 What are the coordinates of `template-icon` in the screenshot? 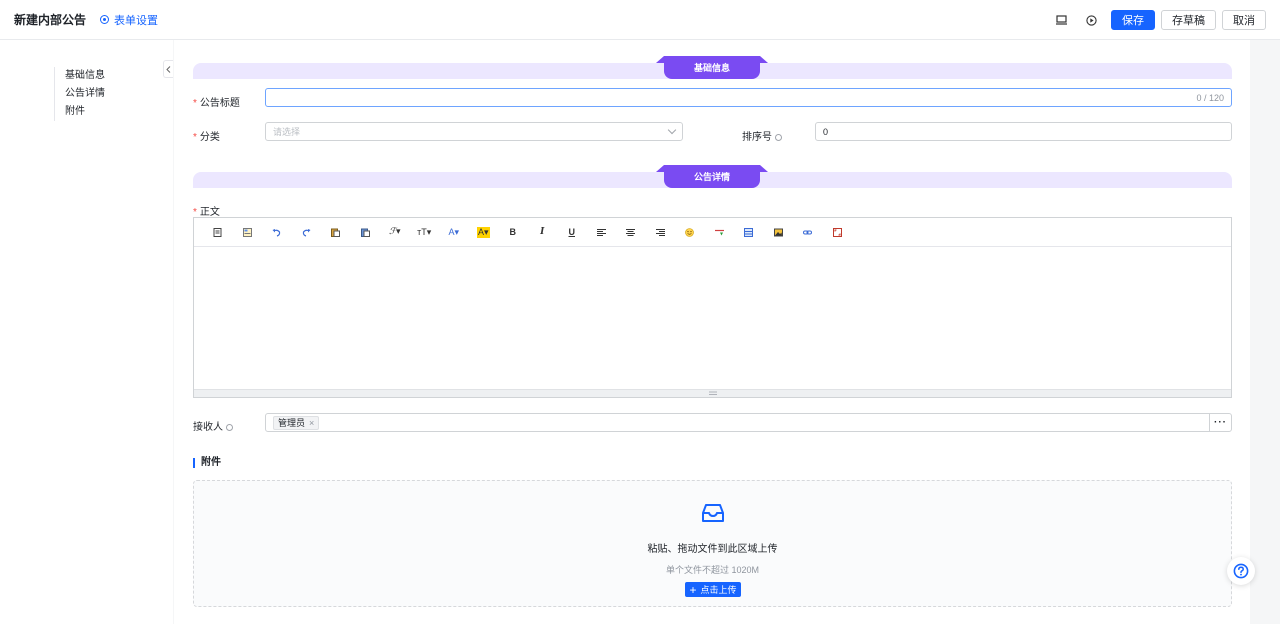 It's located at (248, 232).